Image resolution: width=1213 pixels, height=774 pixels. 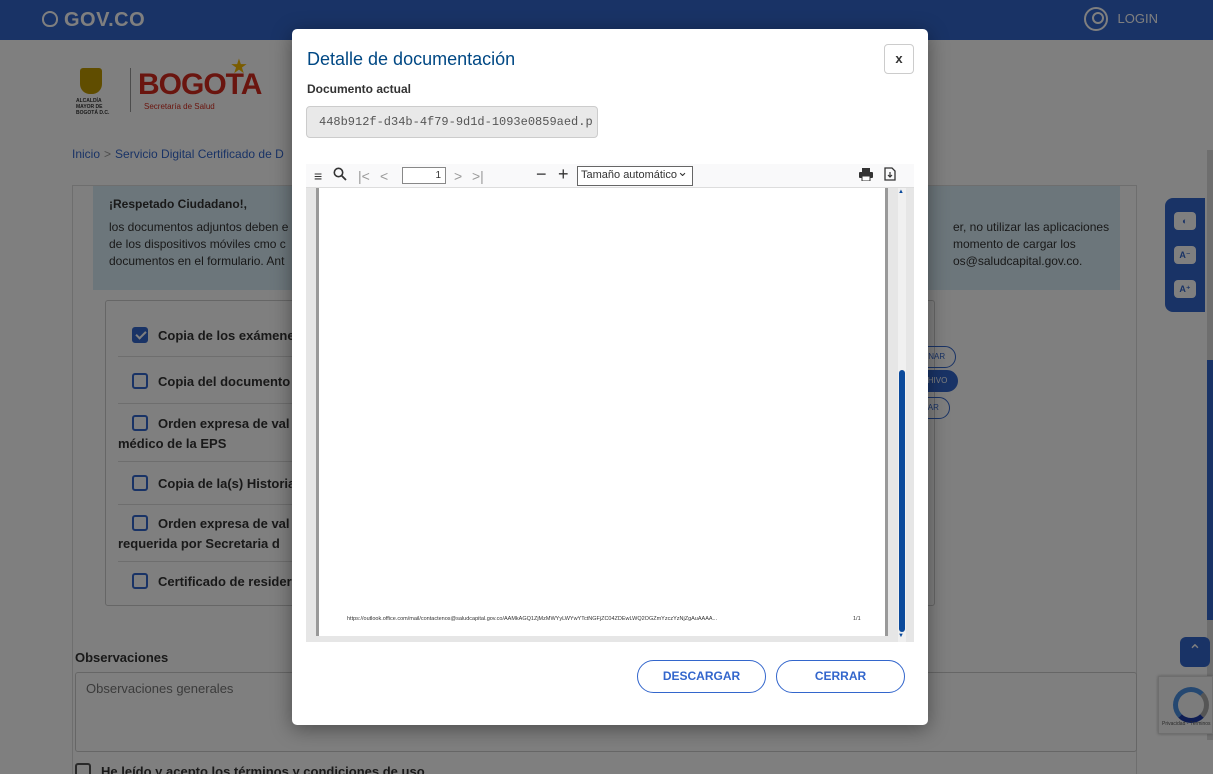 What do you see at coordinates (478, 176) in the screenshot?
I see `last-page-icon: >|` at bounding box center [478, 176].